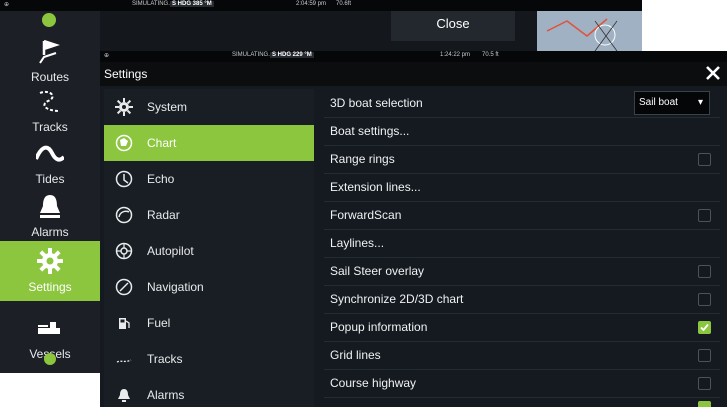 Image resolution: width=727 pixels, height=407 pixels. What do you see at coordinates (50, 163) in the screenshot?
I see `nav-item-tides: Tides` at bounding box center [50, 163].